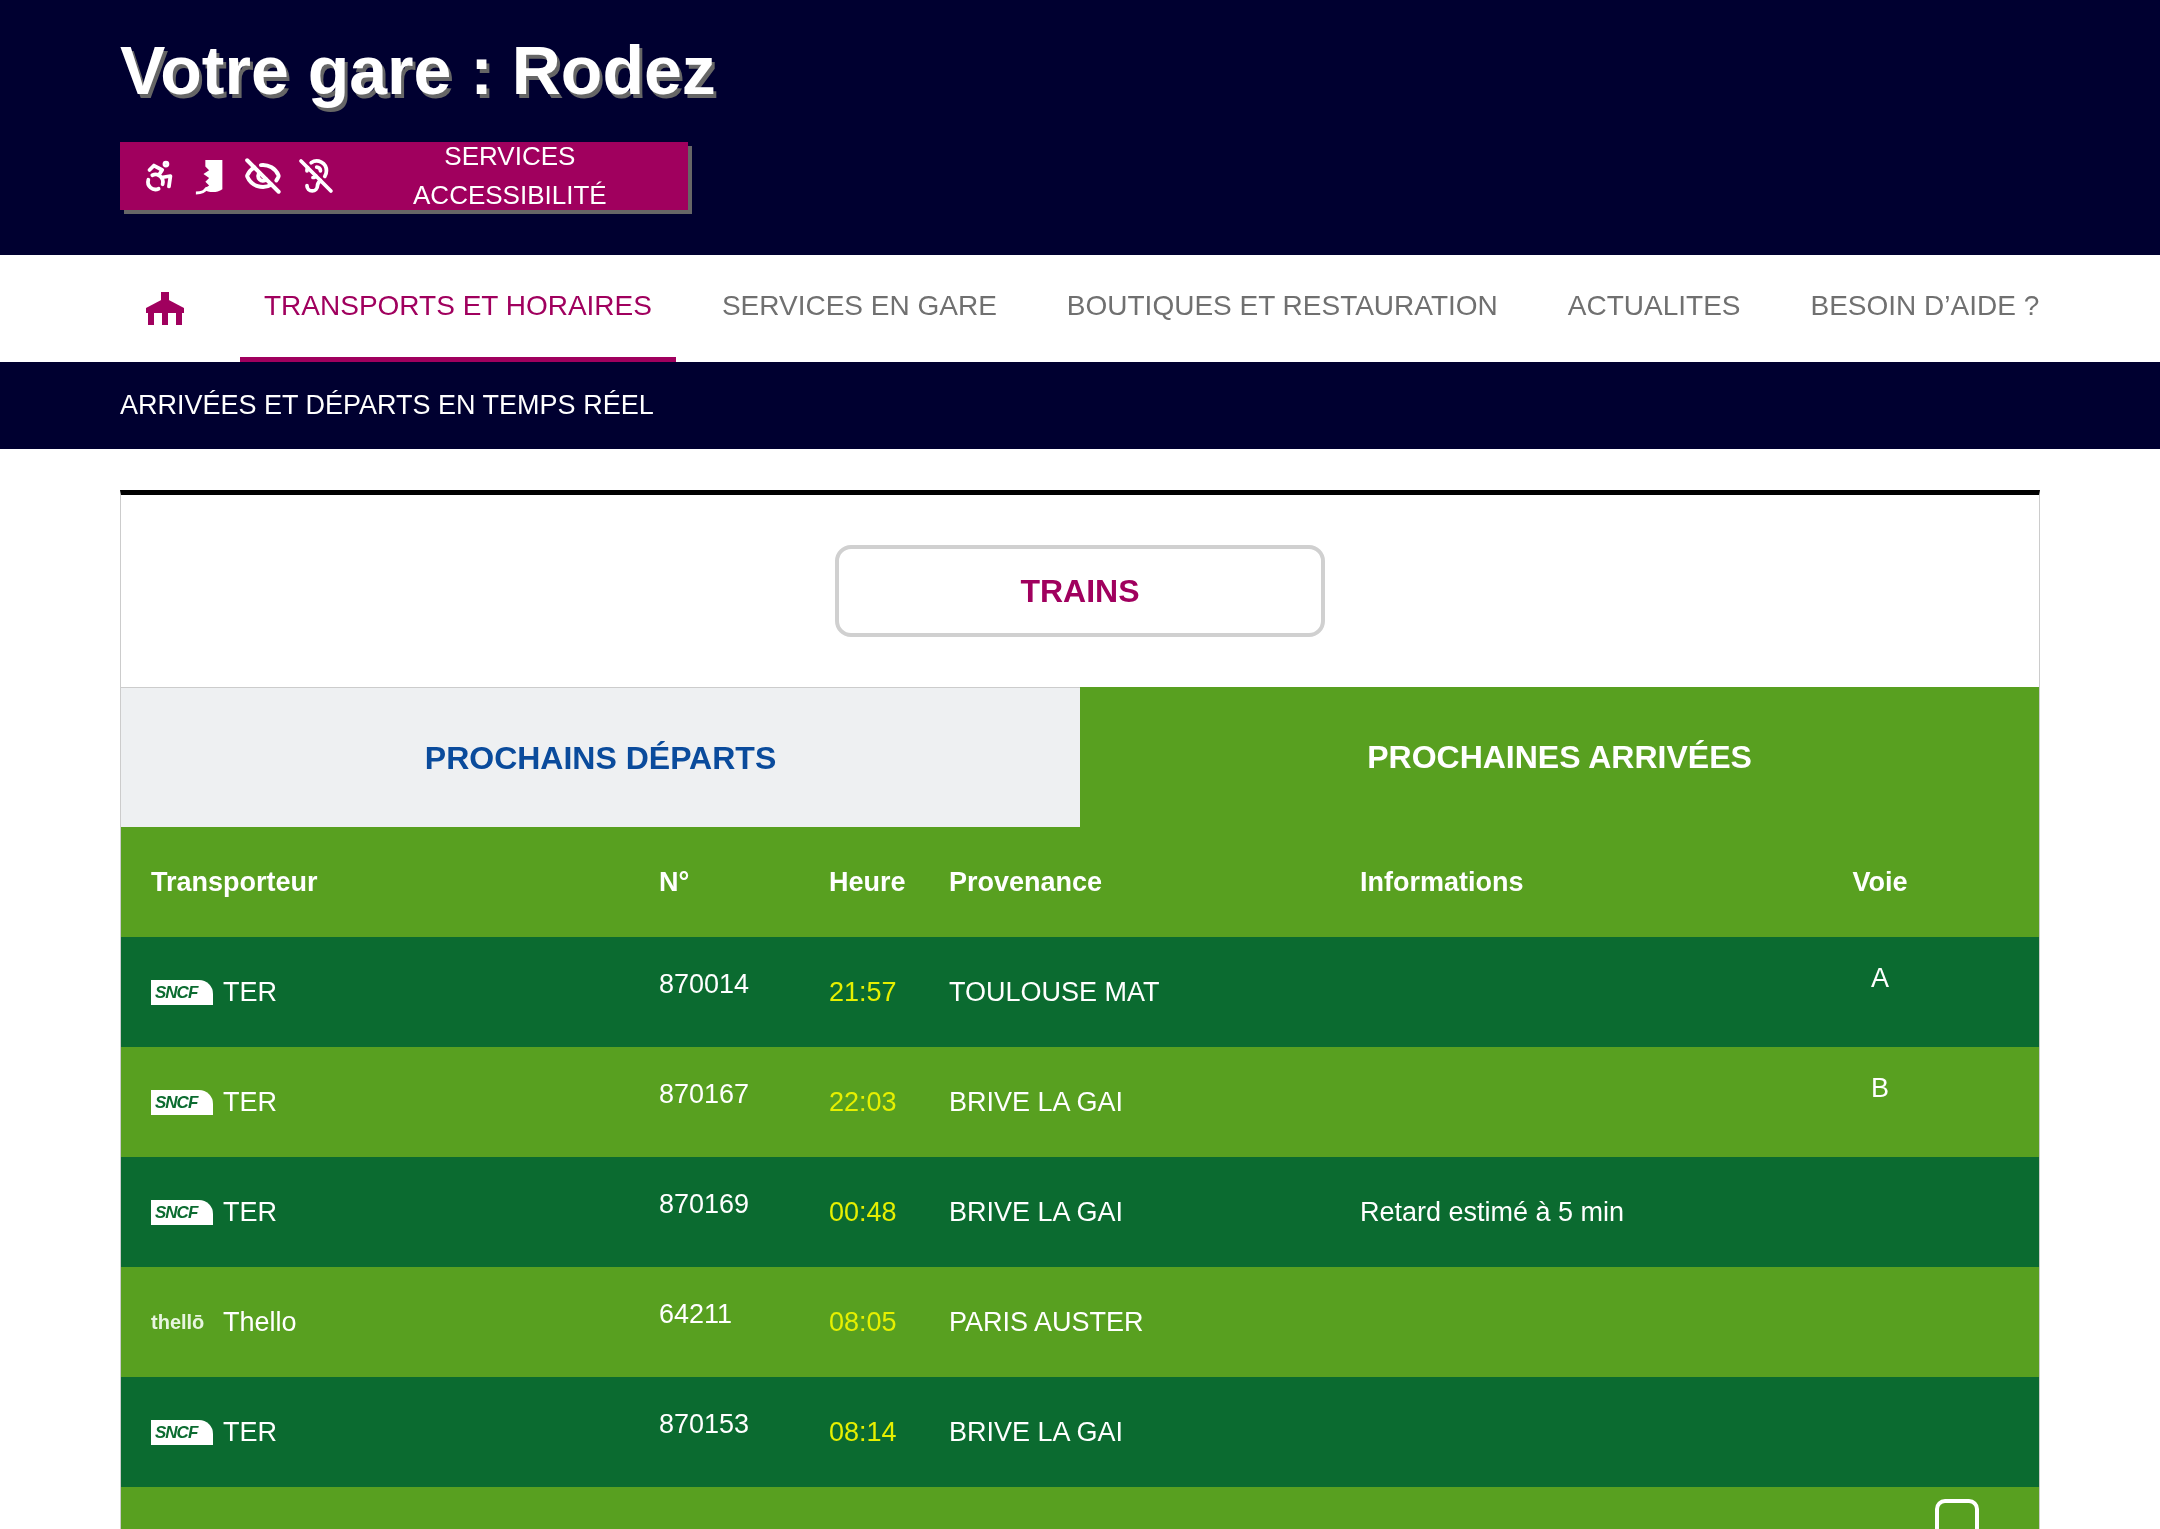 Image resolution: width=2160 pixels, height=1529 pixels. What do you see at coordinates (1654, 308) in the screenshot?
I see `nav-link: ACTUALITES` at bounding box center [1654, 308].